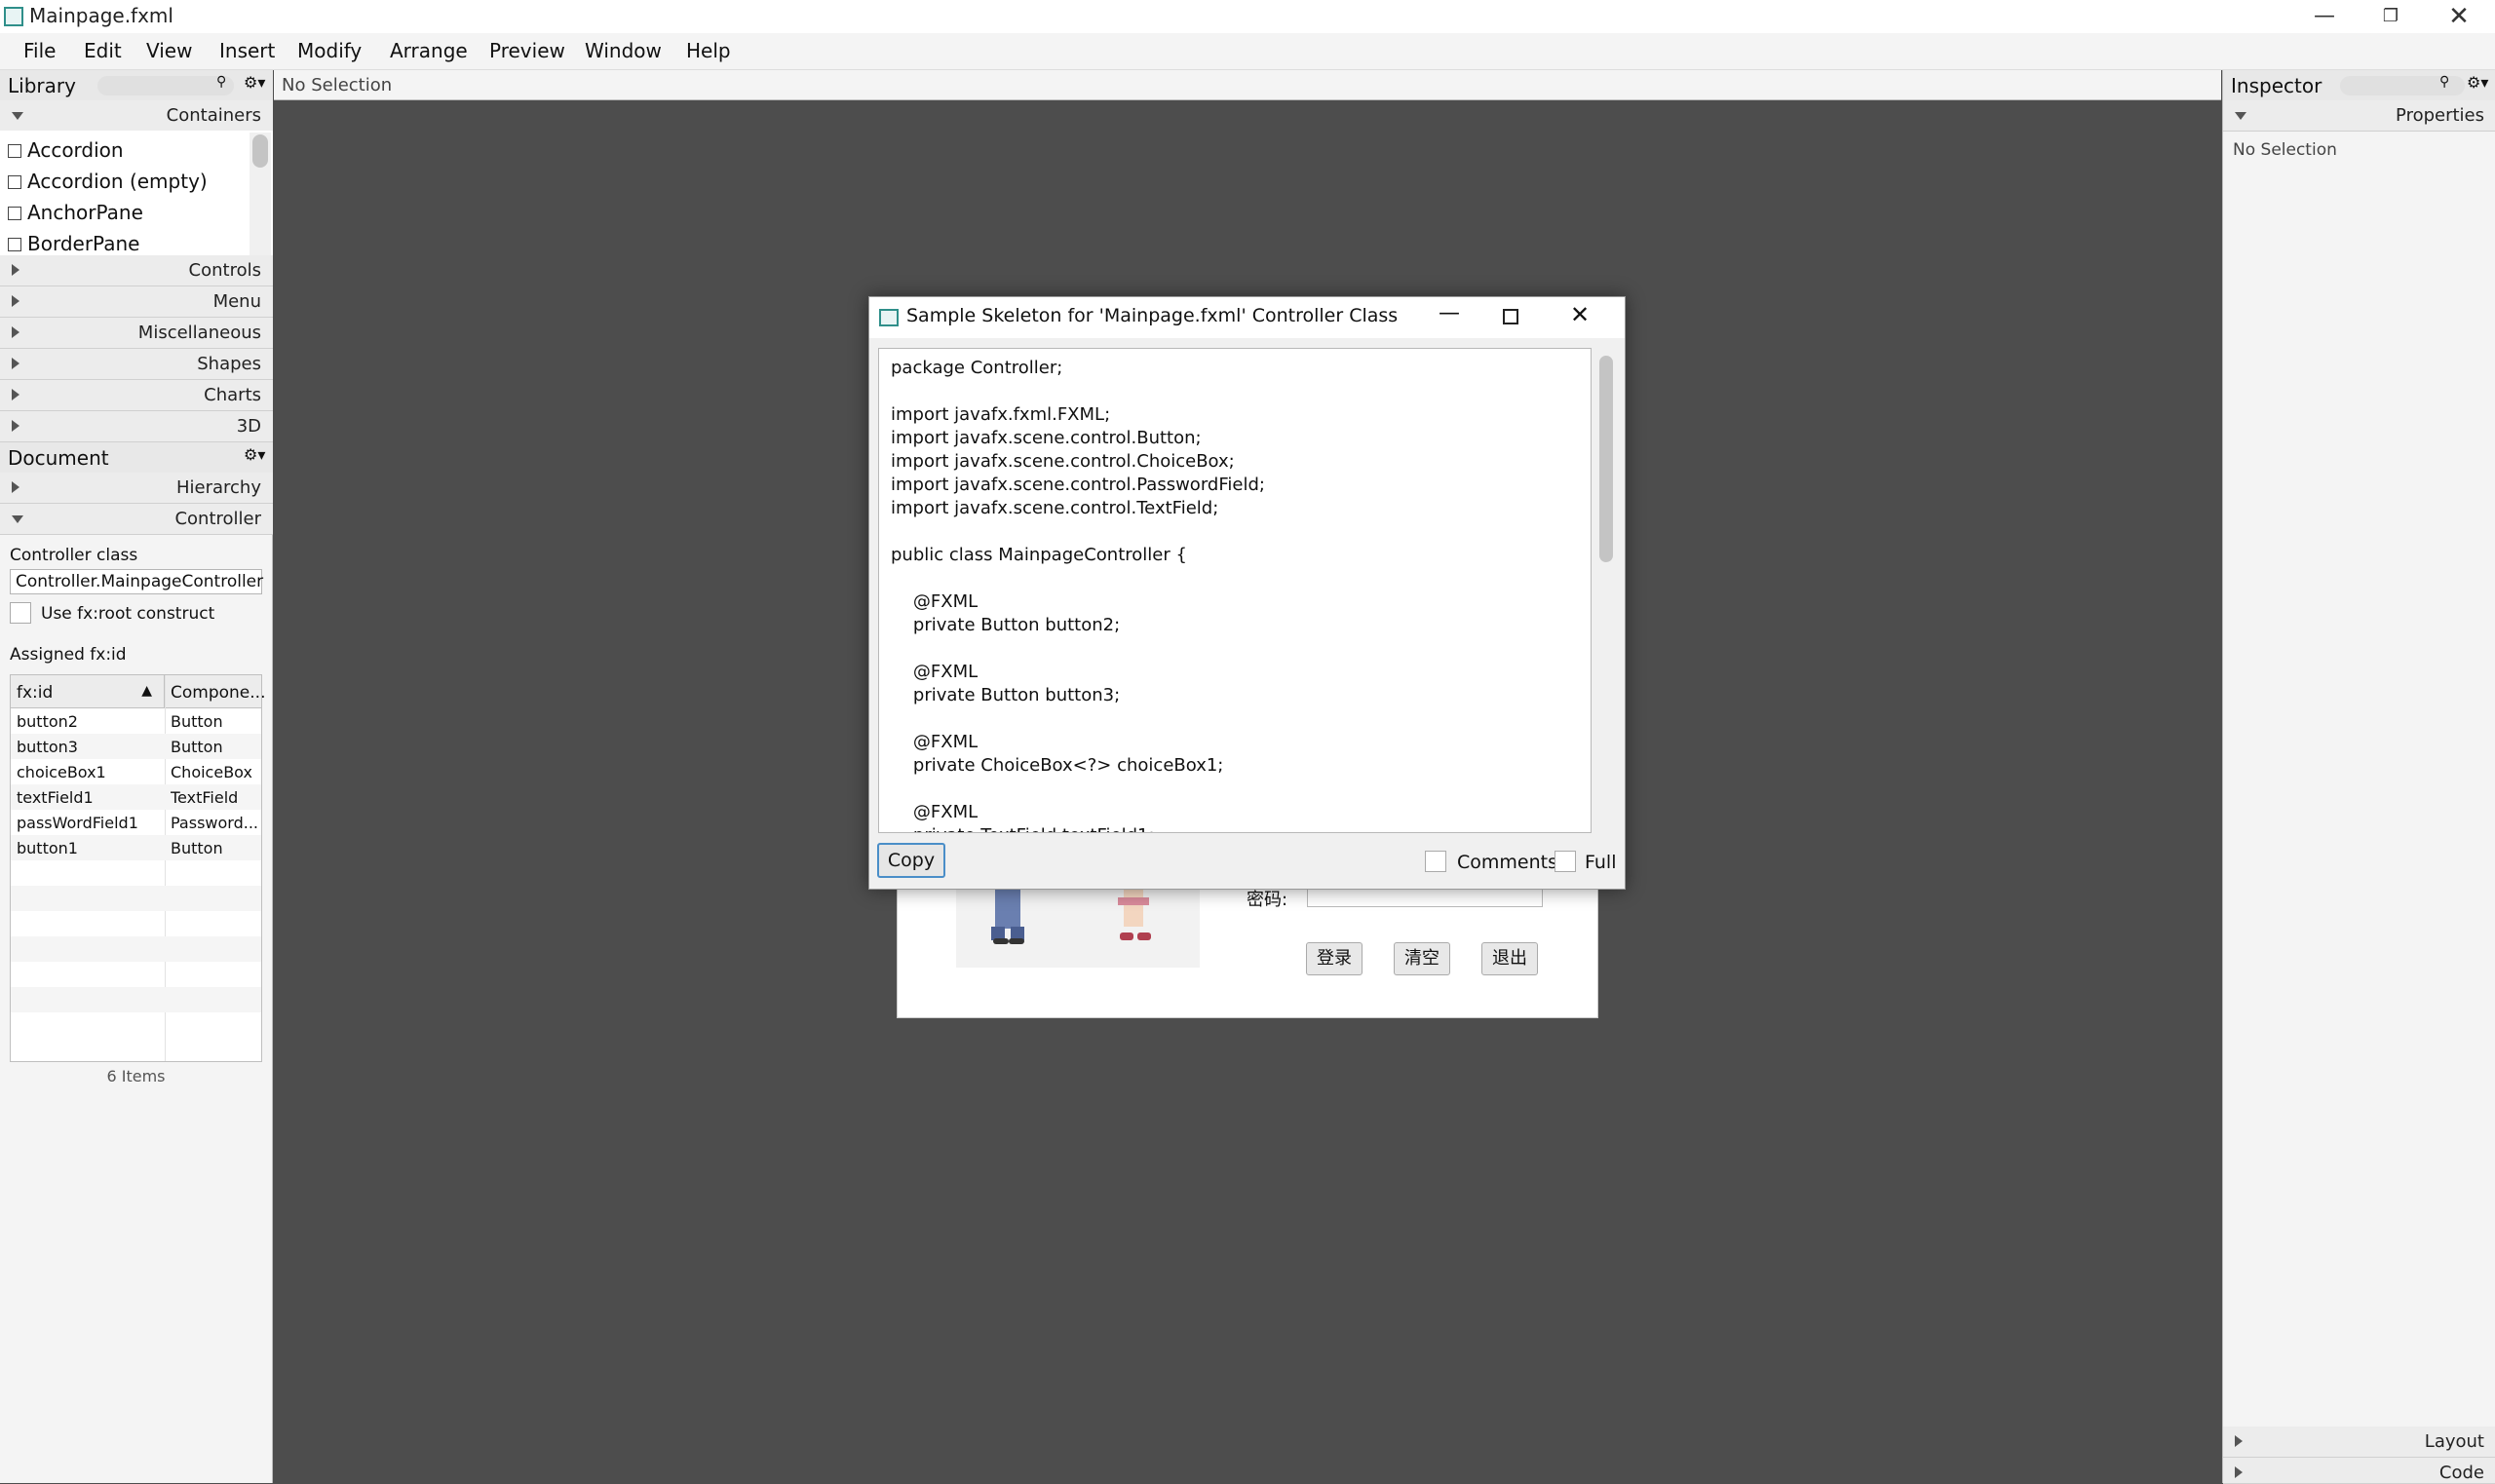  What do you see at coordinates (39, 50) in the screenshot?
I see `menu-file: File` at bounding box center [39, 50].